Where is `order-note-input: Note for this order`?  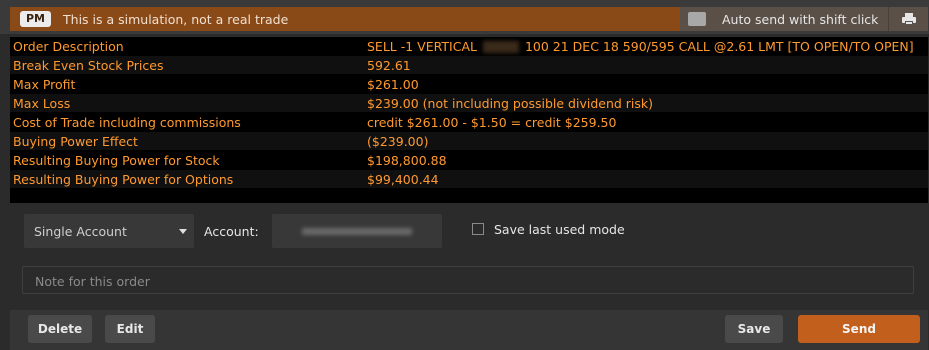
order-note-input: Note for this order is located at coordinates (468, 280).